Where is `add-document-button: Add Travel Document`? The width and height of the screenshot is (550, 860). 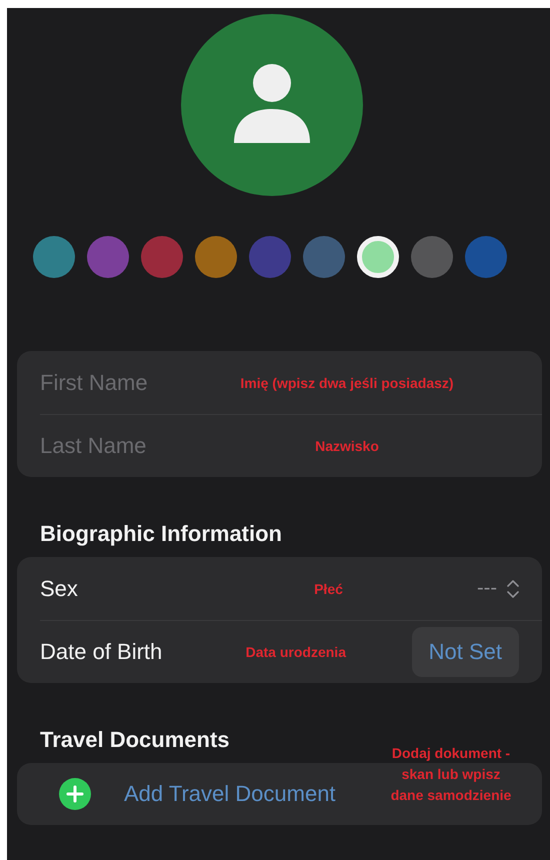
add-document-button: Add Travel Document is located at coordinates (230, 794).